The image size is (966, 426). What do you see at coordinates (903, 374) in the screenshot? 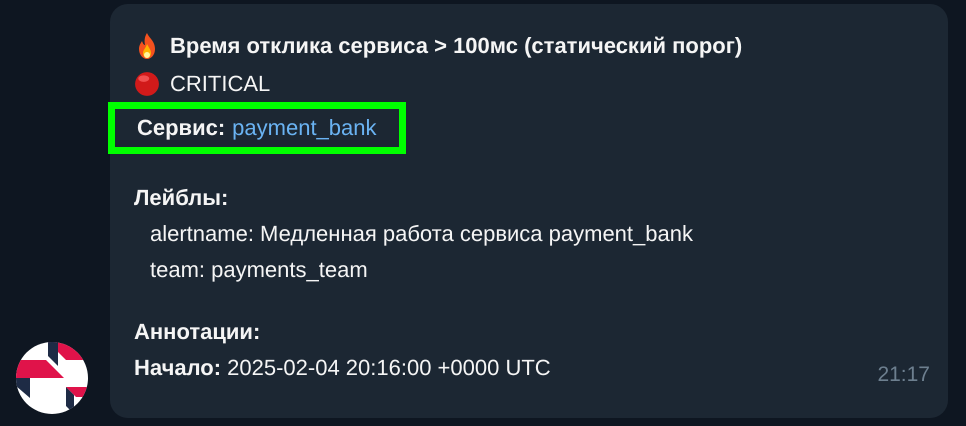
I see `message-time: 21:17` at bounding box center [903, 374].